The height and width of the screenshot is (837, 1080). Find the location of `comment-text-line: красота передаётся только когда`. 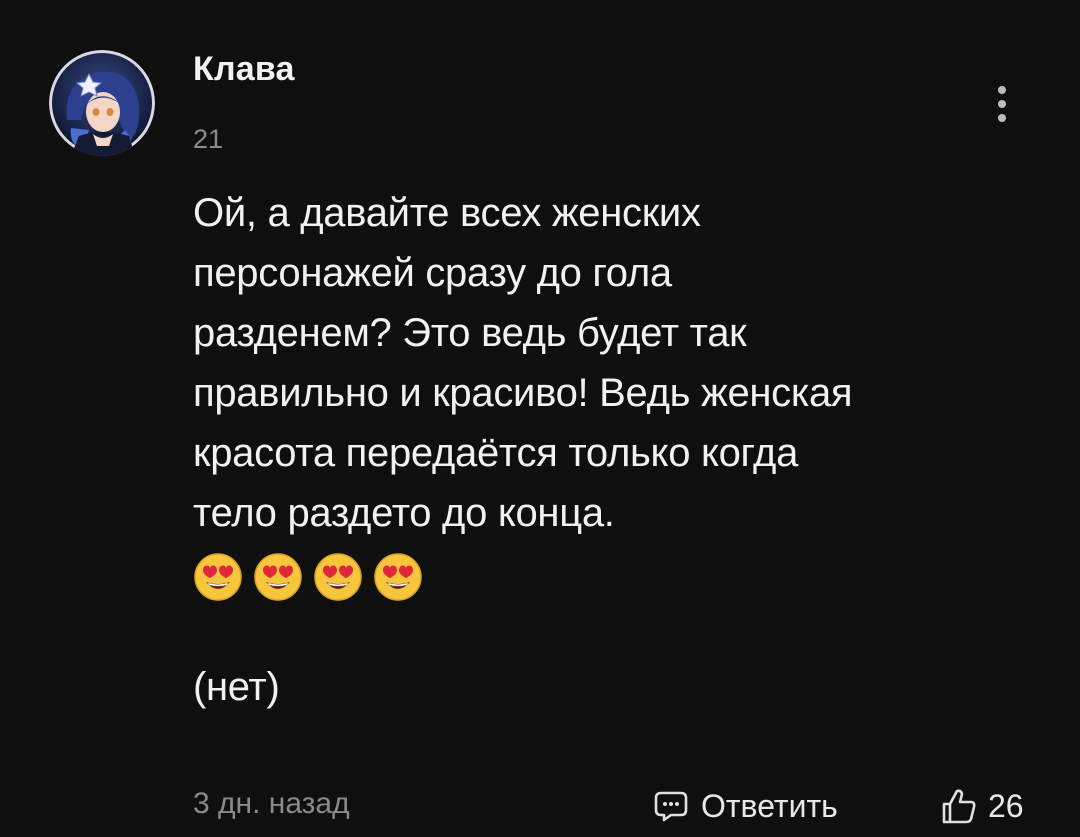

comment-text-line: красота передаётся только когда is located at coordinates (496, 453).